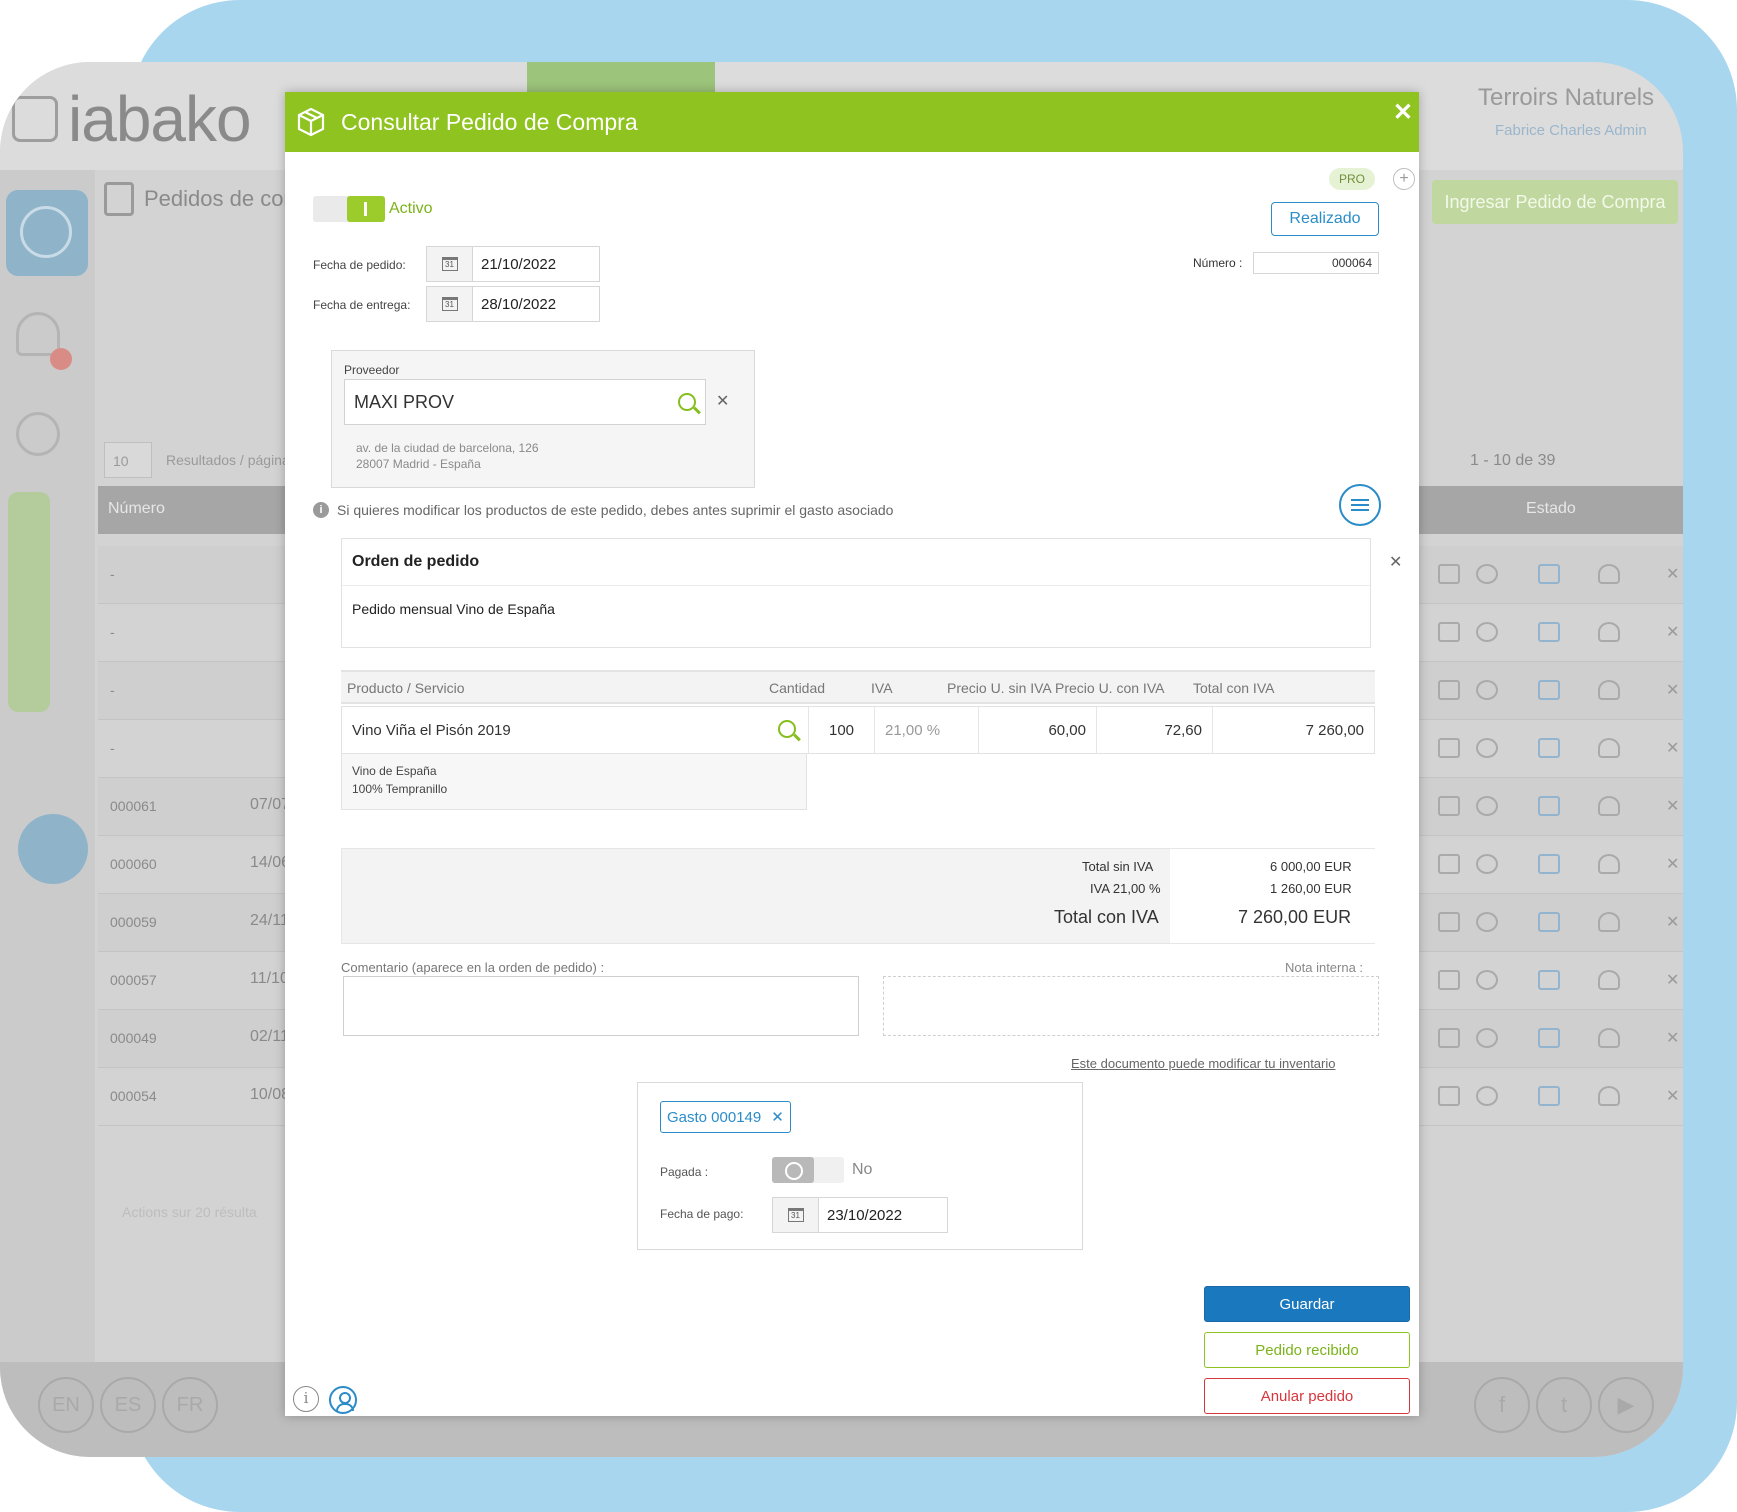  Describe the element at coordinates (418, 464) in the screenshot. I see `proveedor-address-line2: 28007 Madrid - España` at that location.